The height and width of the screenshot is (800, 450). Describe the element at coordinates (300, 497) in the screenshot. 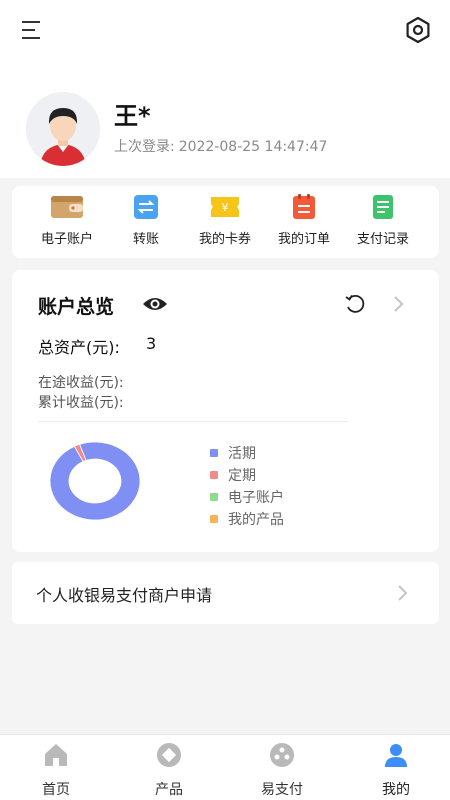

I see `legend-item: 电子账户` at that location.